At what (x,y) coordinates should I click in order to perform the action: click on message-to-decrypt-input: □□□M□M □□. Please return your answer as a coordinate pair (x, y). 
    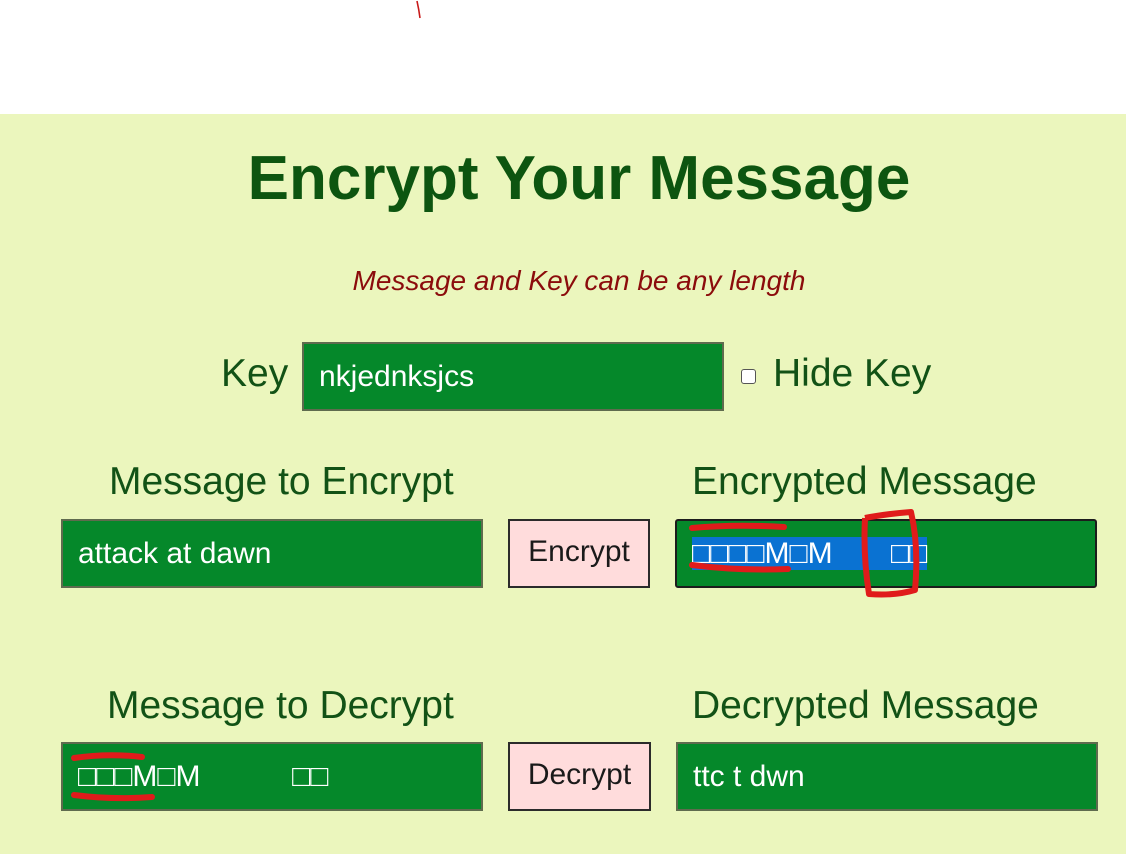
    Looking at the image, I should click on (272, 776).